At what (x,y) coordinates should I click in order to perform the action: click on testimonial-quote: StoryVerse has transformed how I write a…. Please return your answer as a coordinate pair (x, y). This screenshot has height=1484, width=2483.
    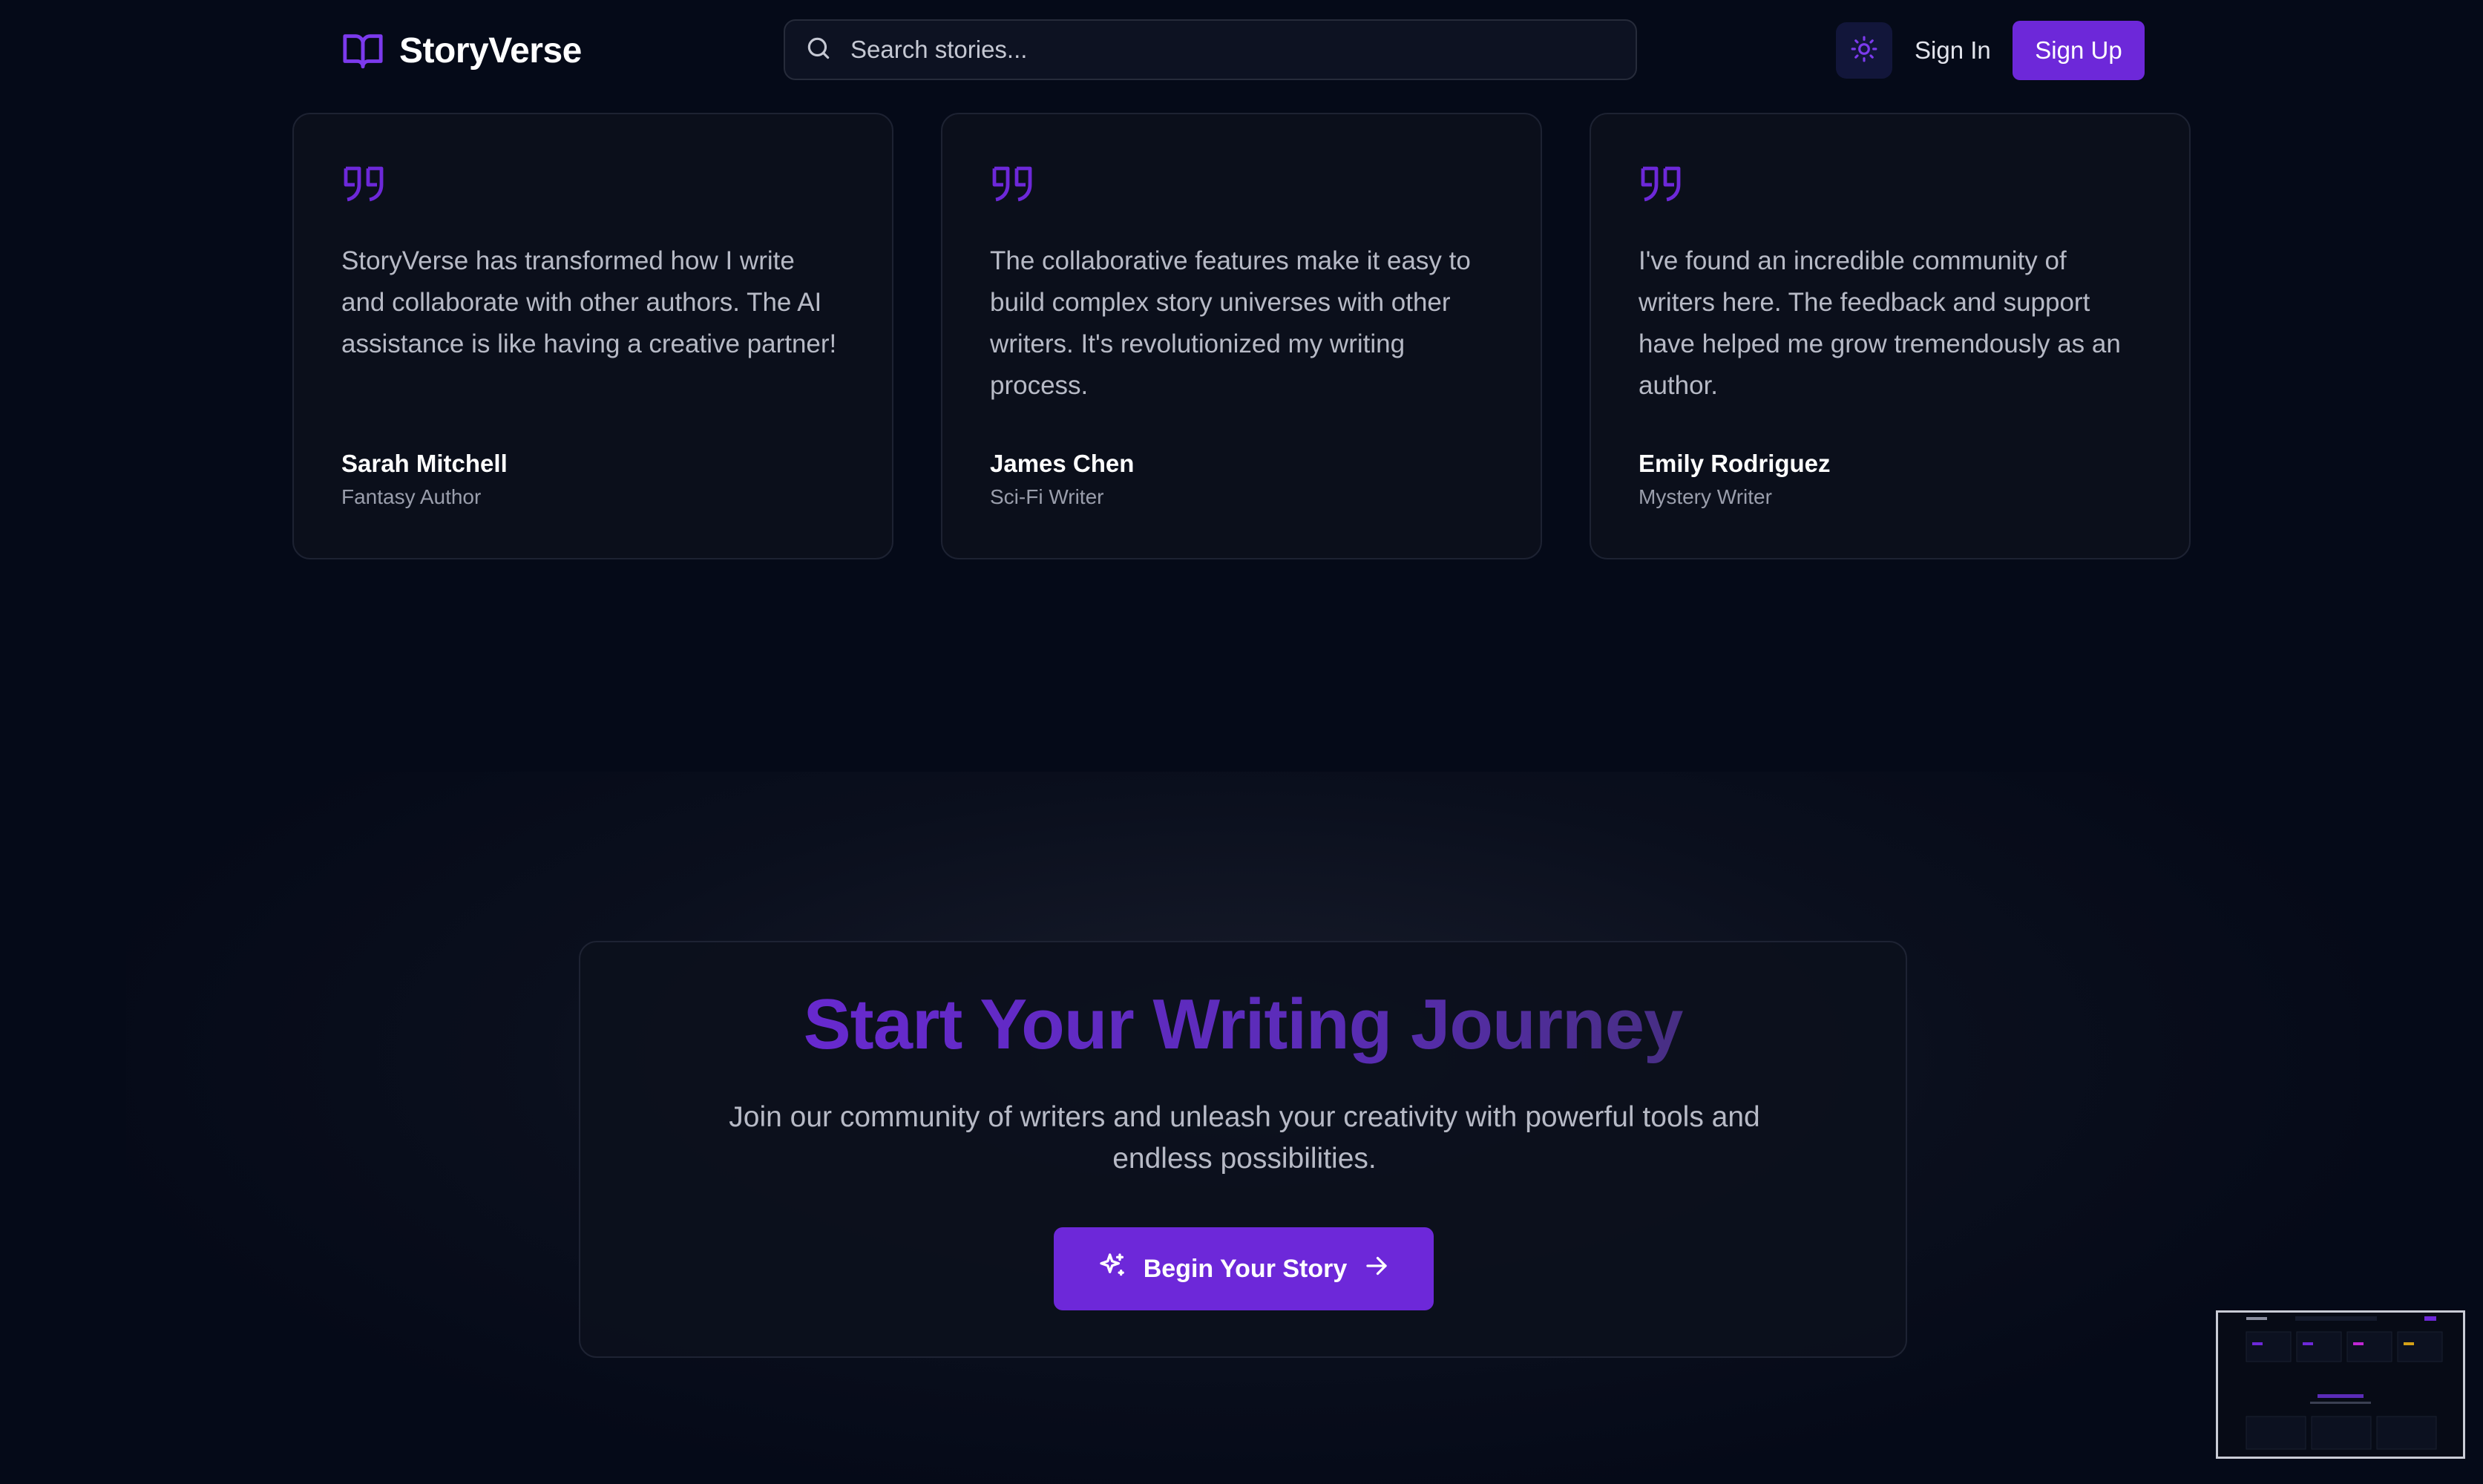
    Looking at the image, I should click on (589, 302).